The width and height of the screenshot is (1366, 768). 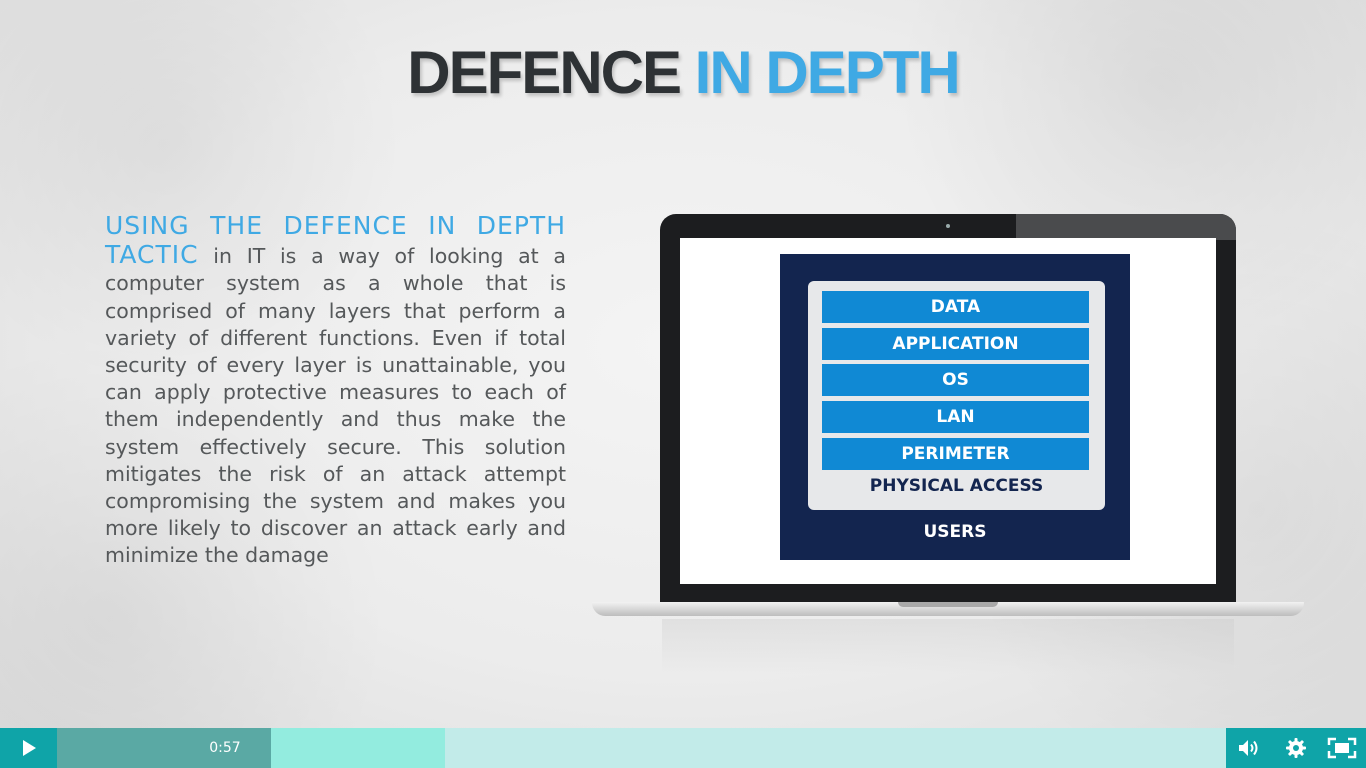 I want to click on layer-users: USERS, so click(x=955, y=532).